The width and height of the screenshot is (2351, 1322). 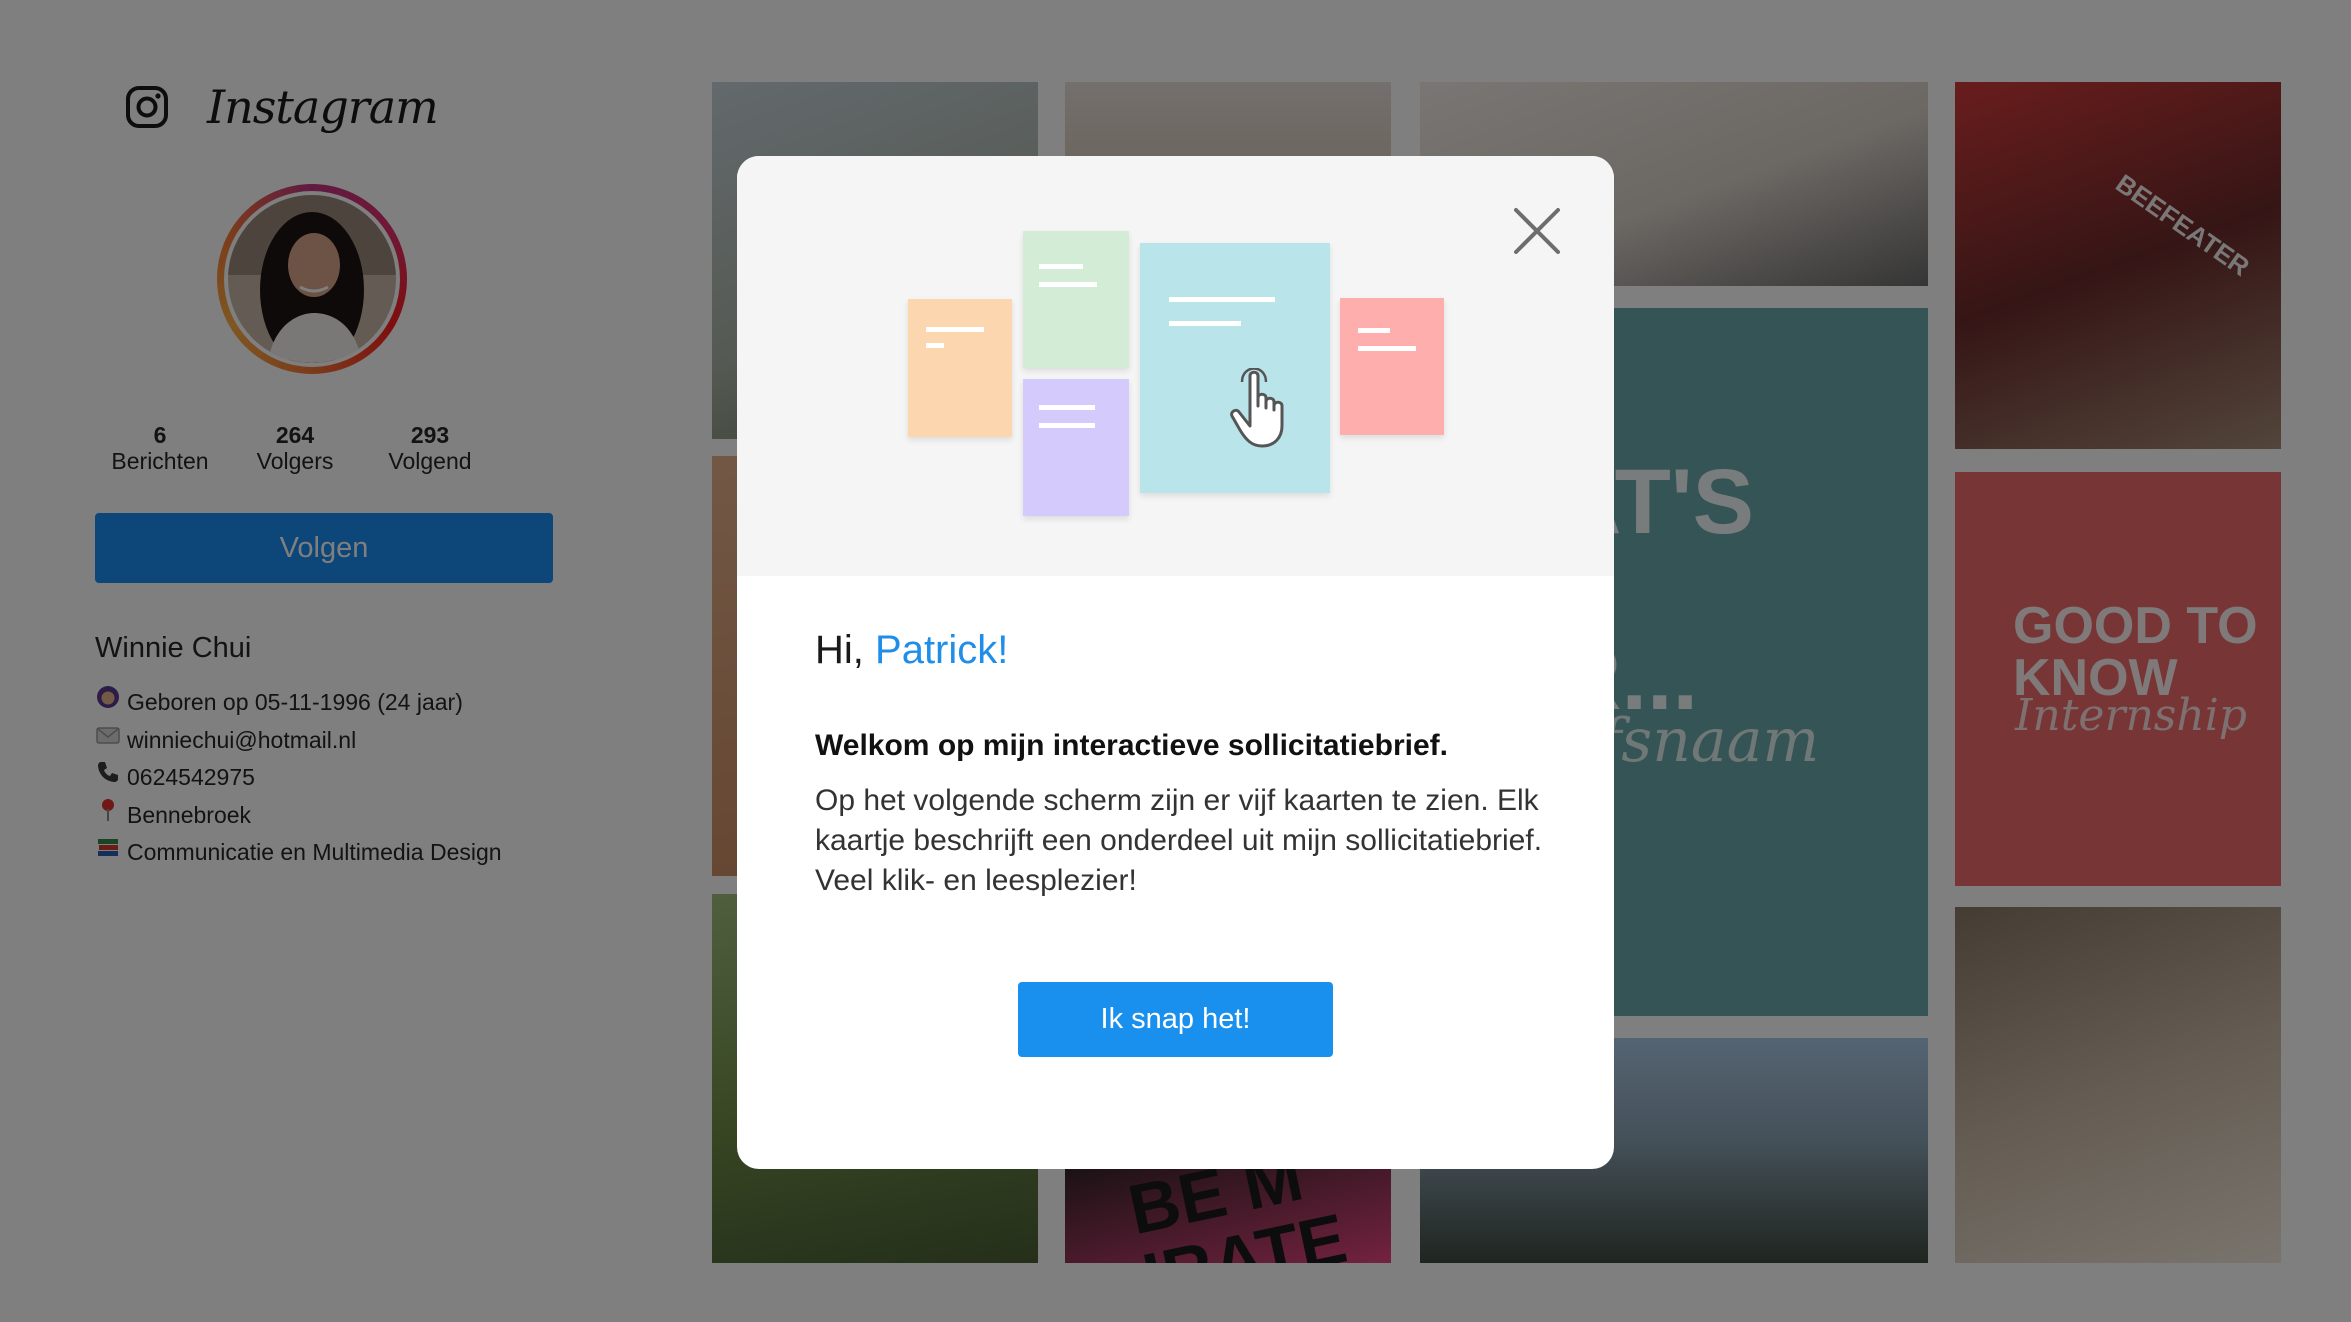 What do you see at coordinates (1175, 1019) in the screenshot?
I see `got-it-button: Ik snap het!` at bounding box center [1175, 1019].